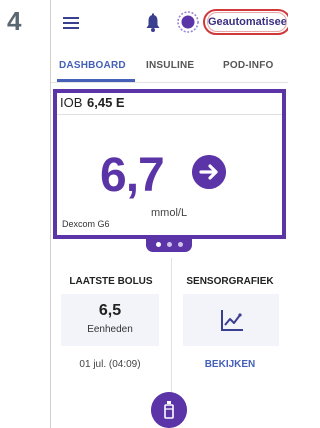 The height and width of the screenshot is (428, 320). What do you see at coordinates (110, 310) in the screenshot?
I see `last-bolus-value: 6,5` at bounding box center [110, 310].